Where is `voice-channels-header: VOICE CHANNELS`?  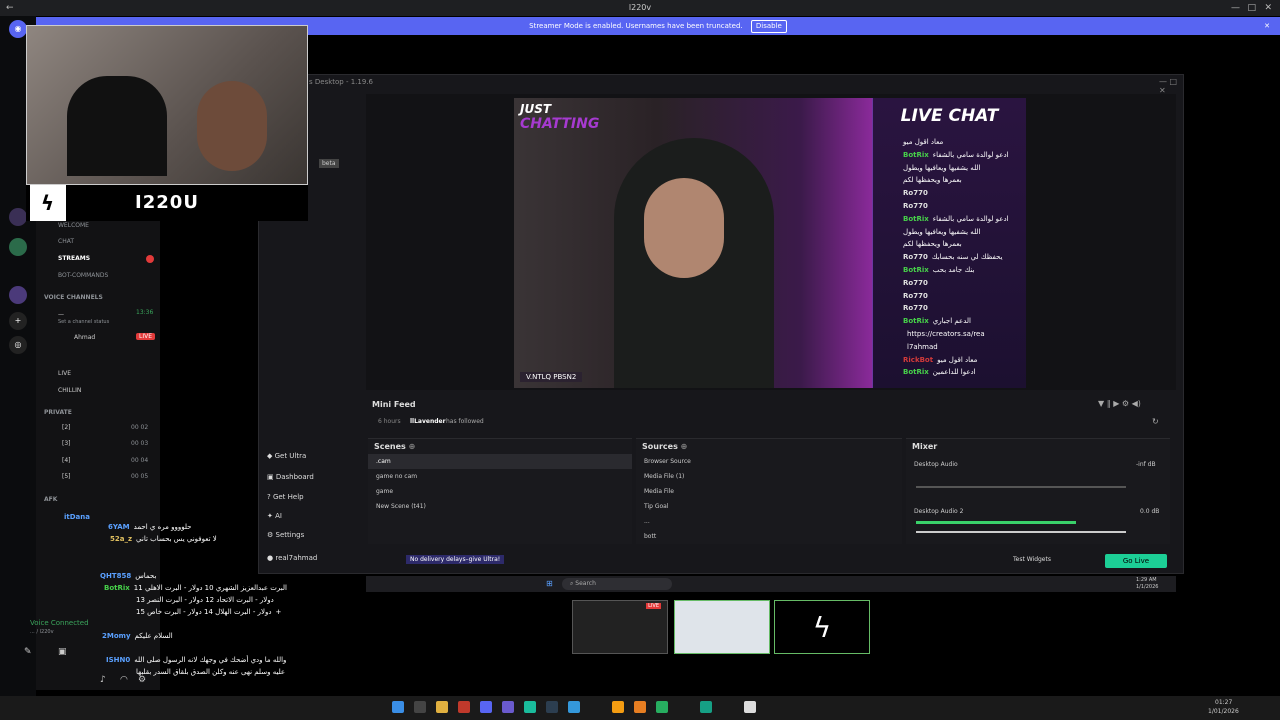 voice-channels-header: VOICE CHANNELS is located at coordinates (73, 297).